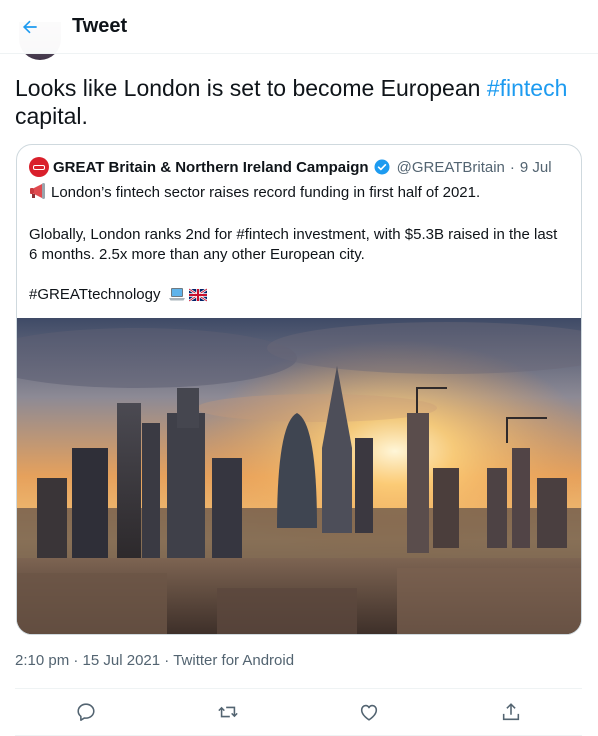 The height and width of the screenshot is (736, 598). Describe the element at coordinates (39, 167) in the screenshot. I see `quoted-avatar` at that location.